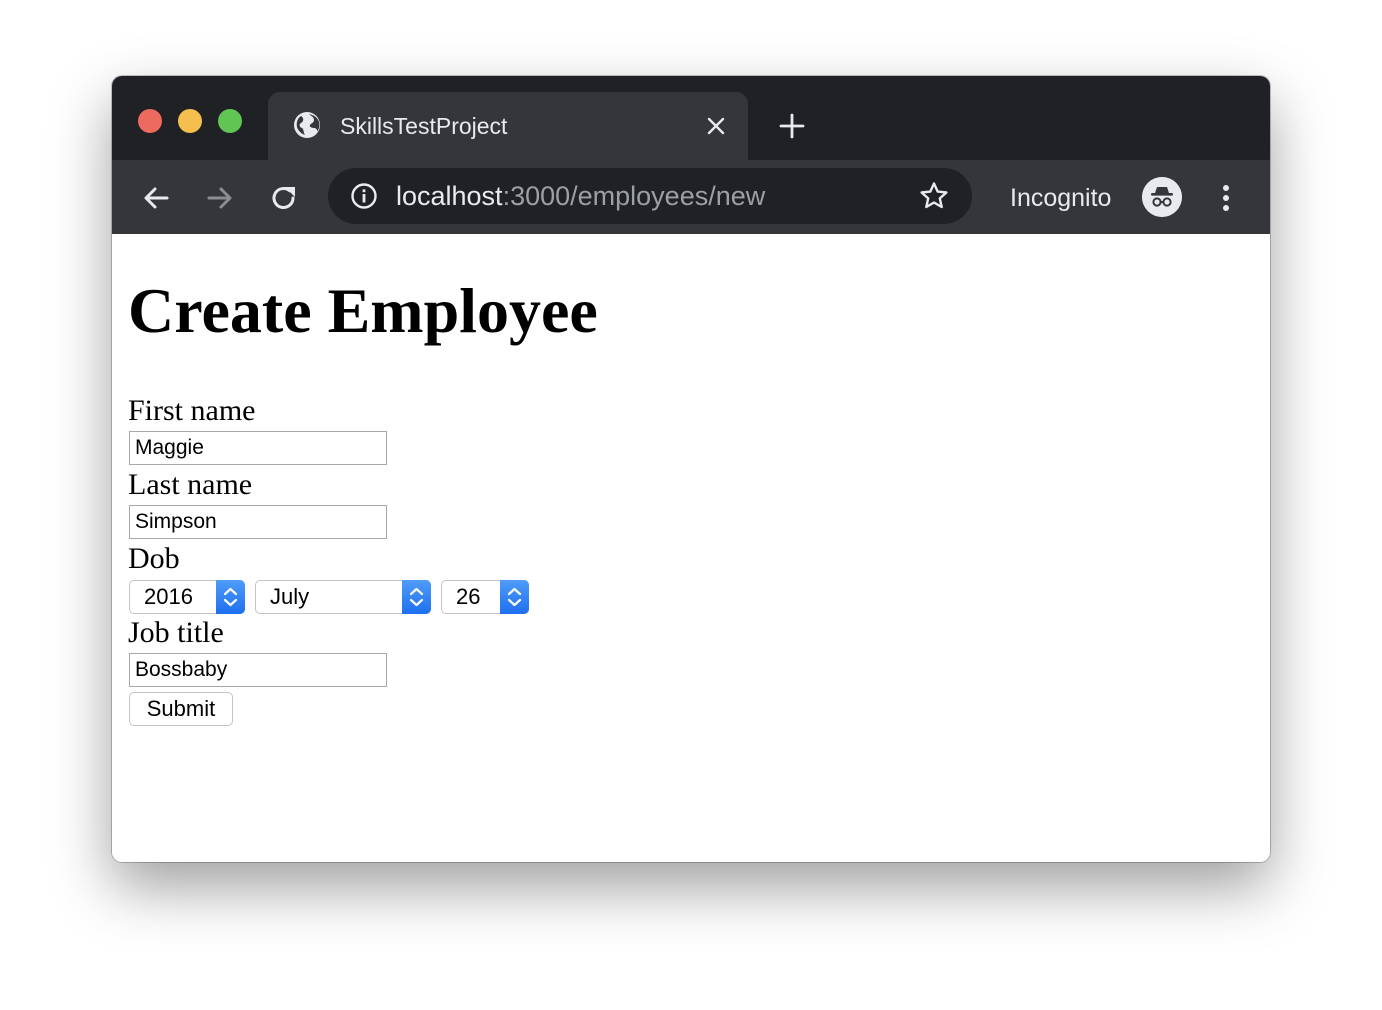 Image resolution: width=1382 pixels, height=1010 pixels. What do you see at coordinates (363, 310) in the screenshot?
I see `page-title: Create Employee` at bounding box center [363, 310].